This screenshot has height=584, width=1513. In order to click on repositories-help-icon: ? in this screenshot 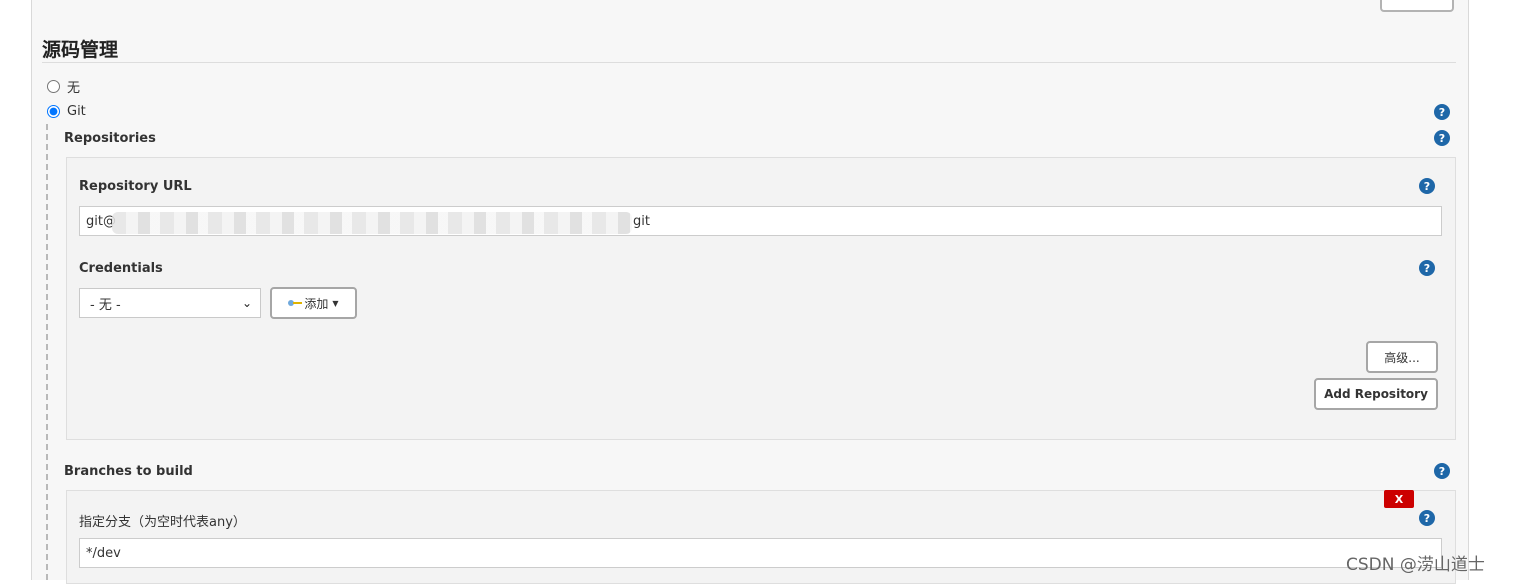, I will do `click(1442, 138)`.